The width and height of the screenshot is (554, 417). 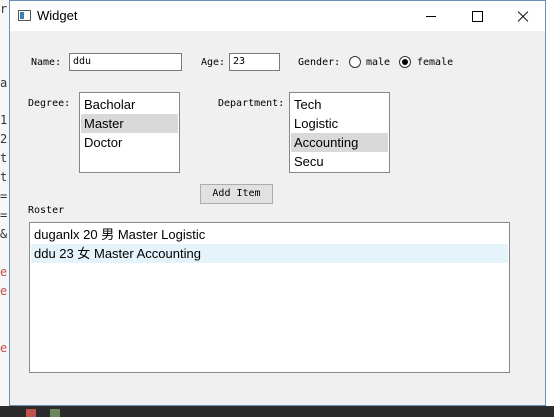 I want to click on department-label: Department:, so click(x=251, y=103).